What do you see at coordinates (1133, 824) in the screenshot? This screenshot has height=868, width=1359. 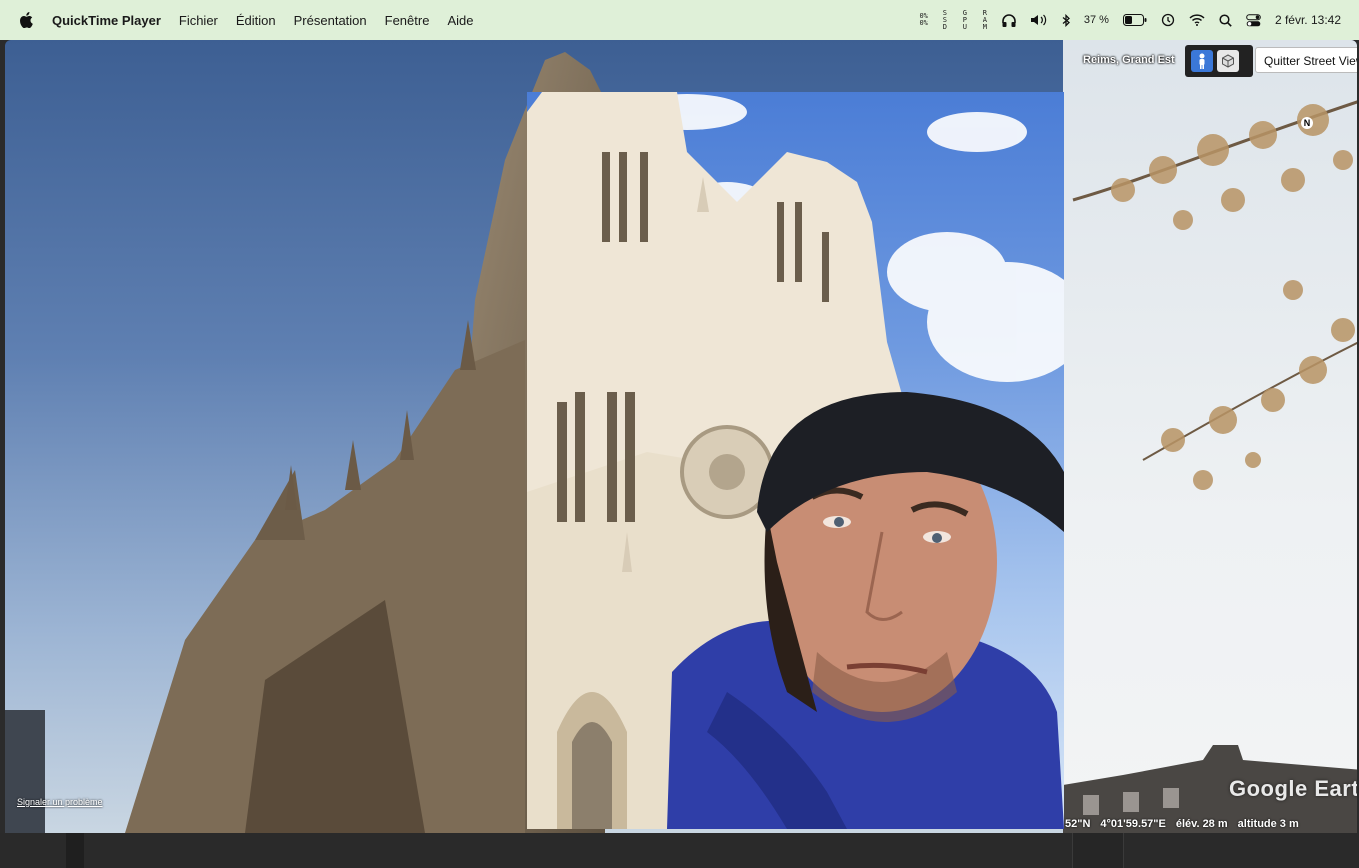 I see `longitude-readout: 4°01'59.57"E` at bounding box center [1133, 824].